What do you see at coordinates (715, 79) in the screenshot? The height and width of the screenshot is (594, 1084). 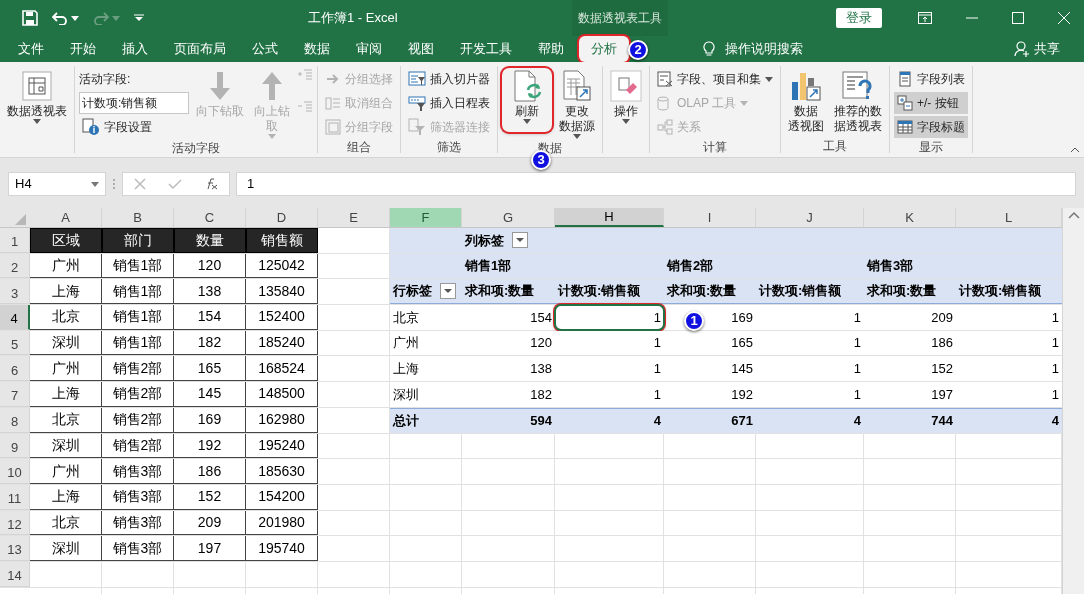 I see `ribbon-button: 字段、项目和集` at bounding box center [715, 79].